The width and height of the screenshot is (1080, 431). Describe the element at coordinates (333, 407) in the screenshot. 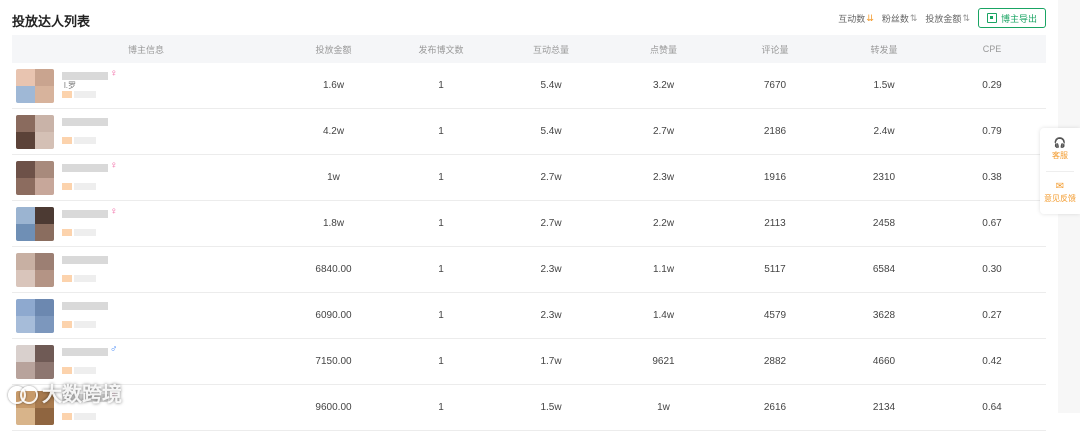

I see `amount-cell: 9600.00` at that location.